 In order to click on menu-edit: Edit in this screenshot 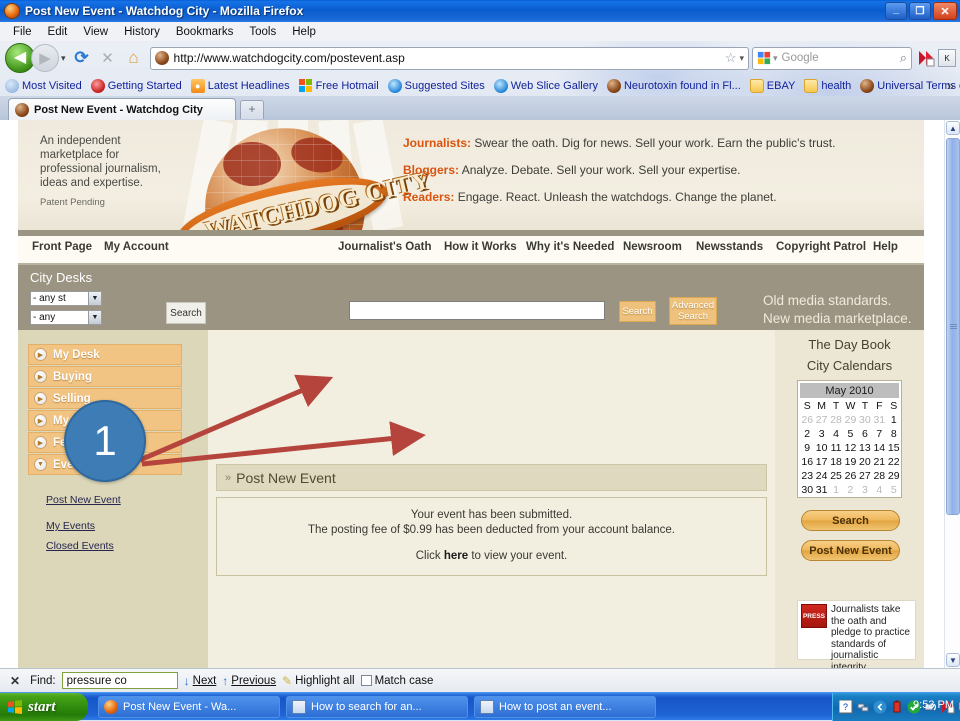, I will do `click(58, 32)`.